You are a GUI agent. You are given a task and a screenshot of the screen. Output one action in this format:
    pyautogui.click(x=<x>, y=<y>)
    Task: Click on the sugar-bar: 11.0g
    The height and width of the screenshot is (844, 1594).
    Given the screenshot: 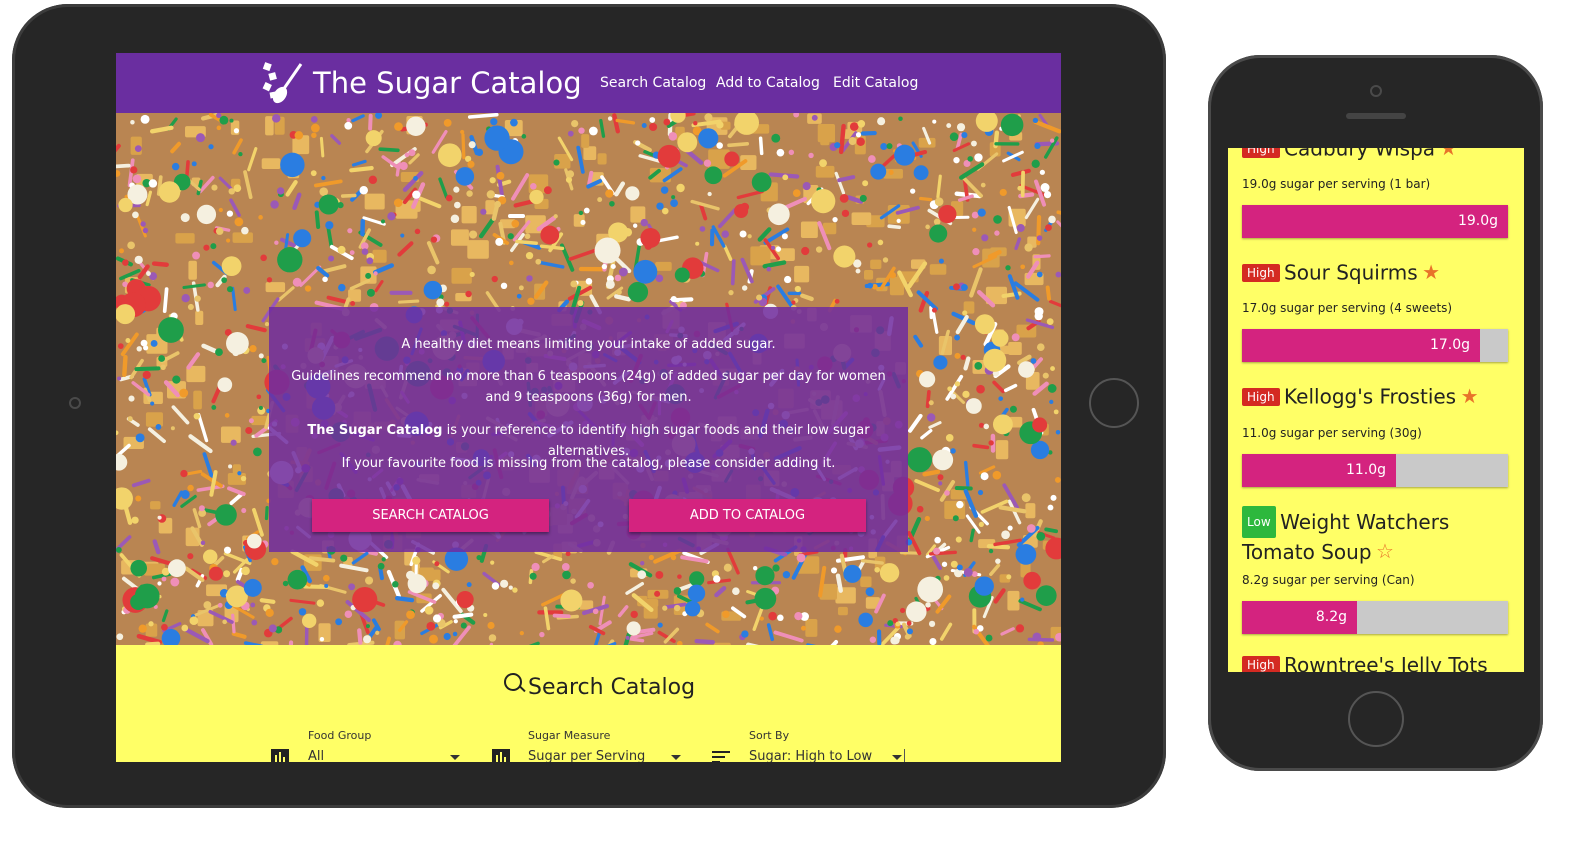 What is the action you would take?
    pyautogui.click(x=1375, y=470)
    